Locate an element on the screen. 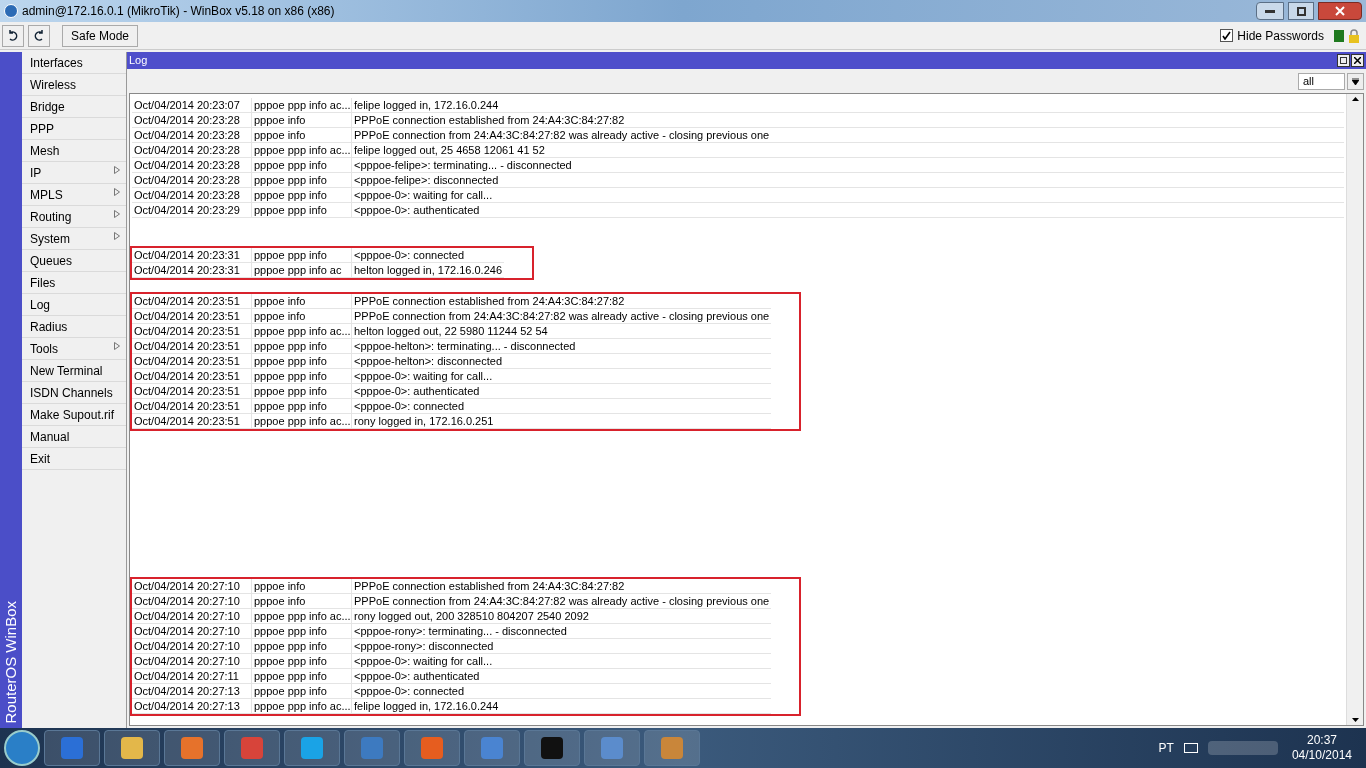 Image resolution: width=1366 pixels, height=768 pixels. sidebar-item: PPP is located at coordinates (74, 129).